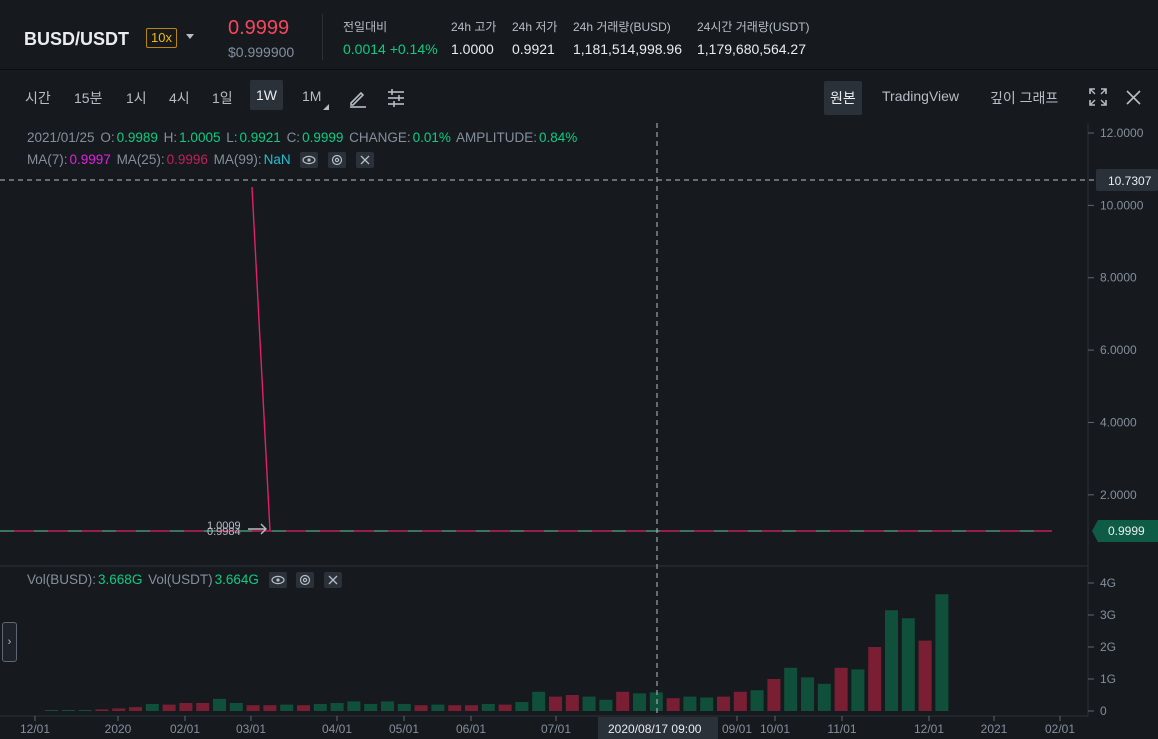 The image size is (1158, 739). Describe the element at coordinates (1024, 98) in the screenshot. I see `view-depth-tab: 깊이 그래프` at that location.